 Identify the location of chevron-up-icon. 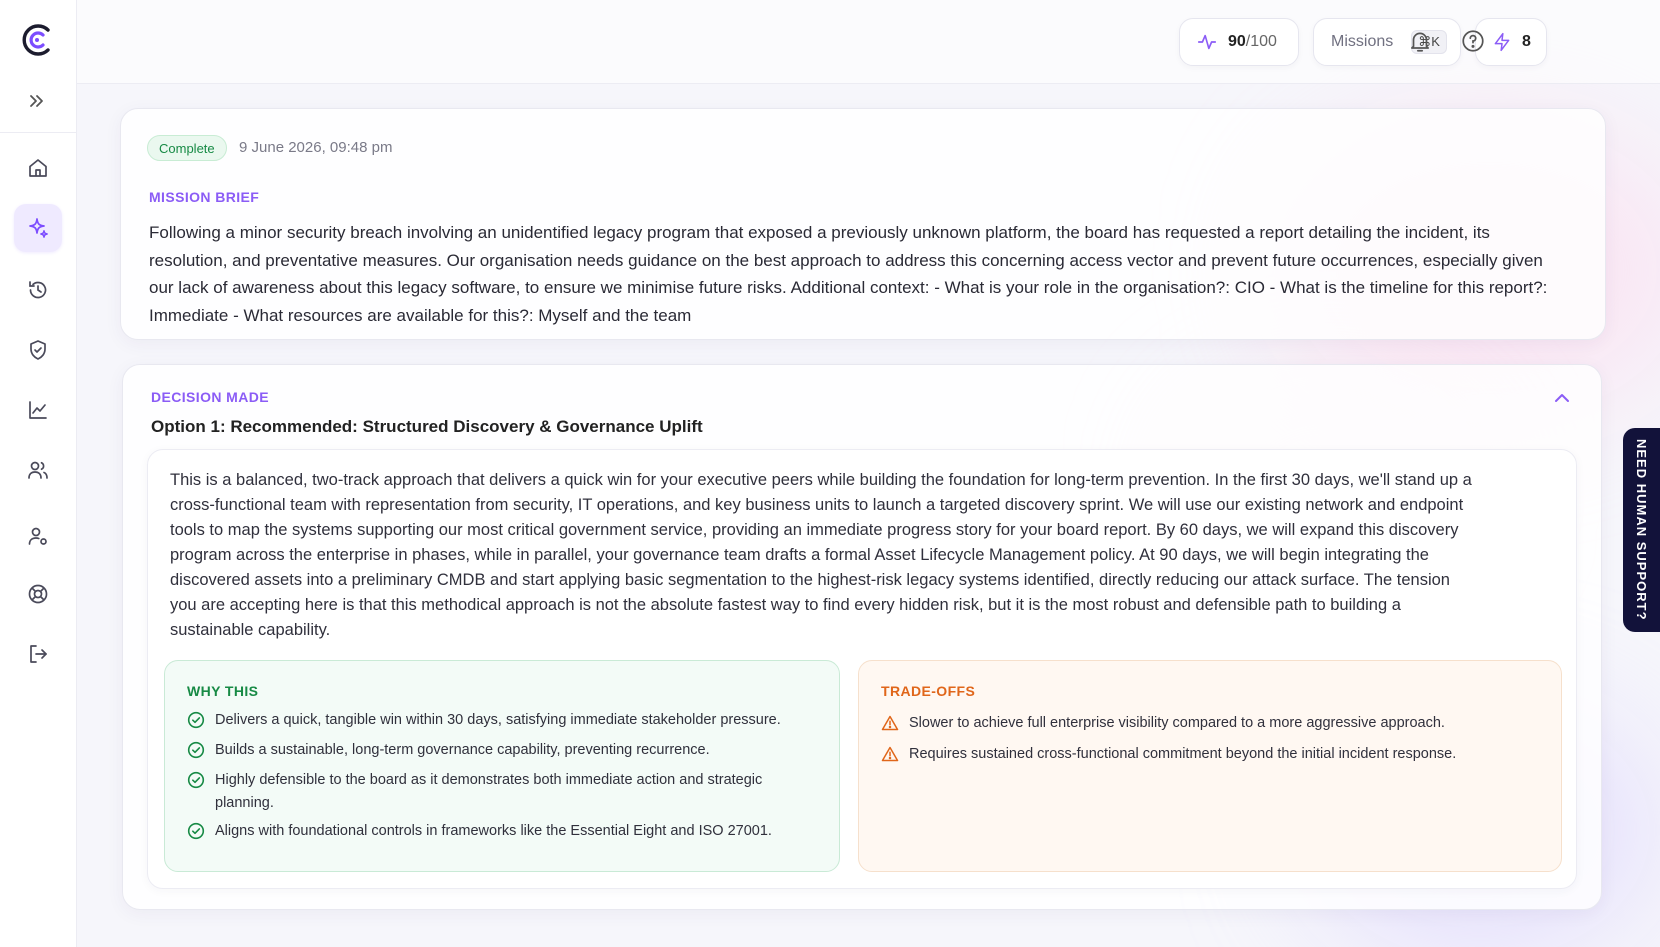
(1562, 398).